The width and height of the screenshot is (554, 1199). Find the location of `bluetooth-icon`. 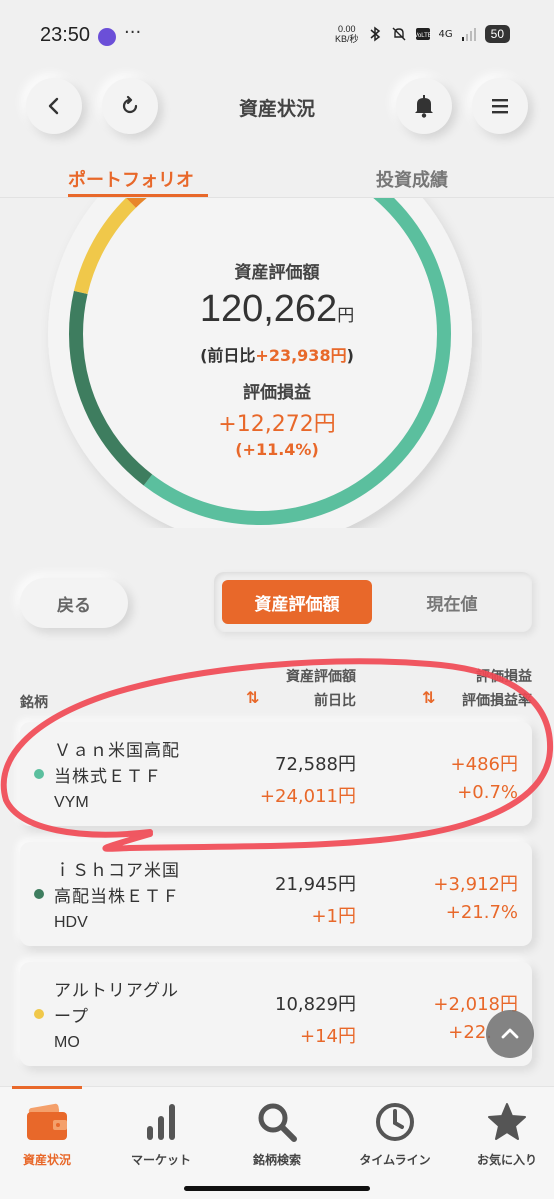

bluetooth-icon is located at coordinates (375, 34).